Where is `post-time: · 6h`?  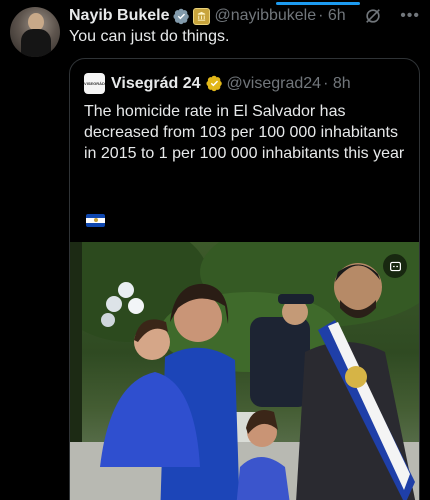 post-time: · 6h is located at coordinates (332, 16).